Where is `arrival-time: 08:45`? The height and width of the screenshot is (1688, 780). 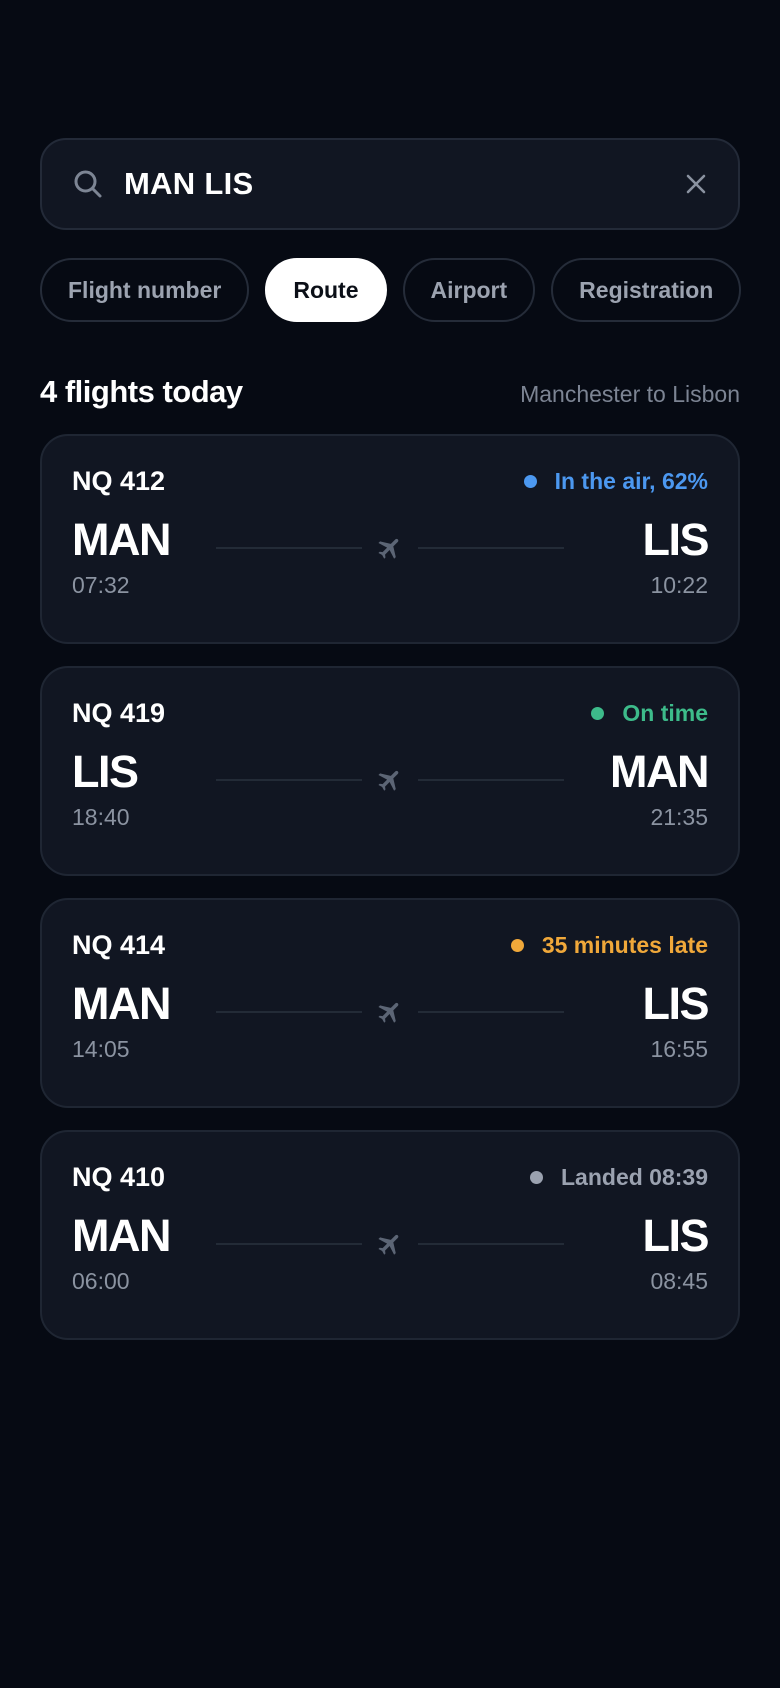 arrival-time: 08:45 is located at coordinates (679, 1281).